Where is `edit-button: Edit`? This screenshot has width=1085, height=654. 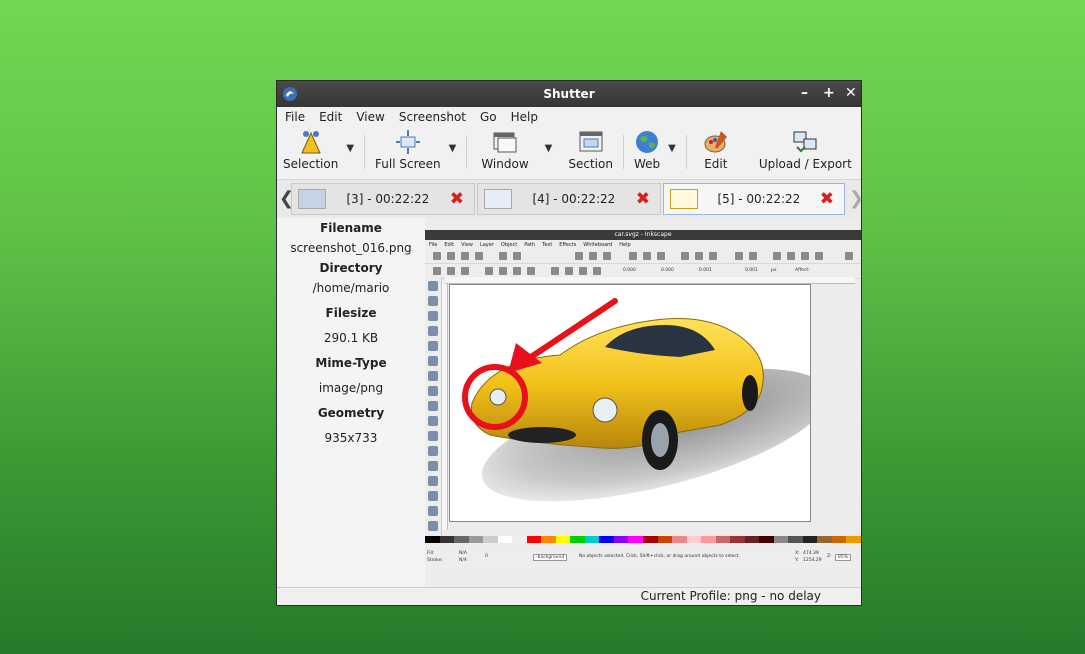 edit-button: Edit is located at coordinates (716, 150).